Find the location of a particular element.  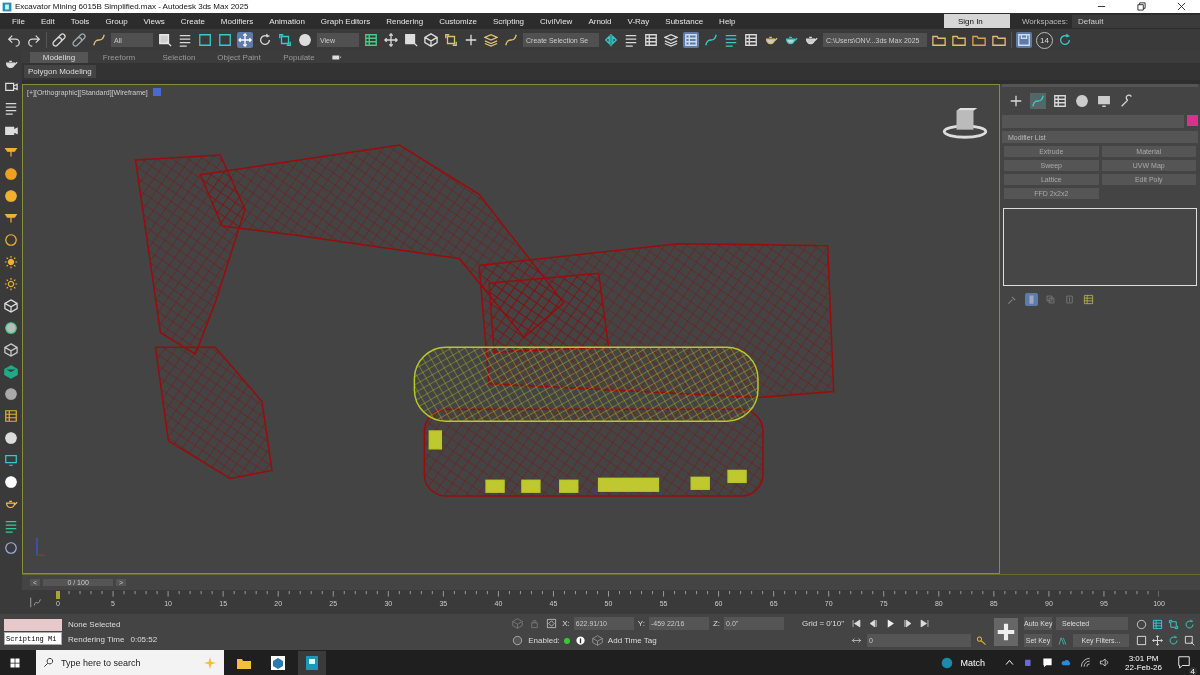

workspace-dropdown: Default is located at coordinates (1136, 21).